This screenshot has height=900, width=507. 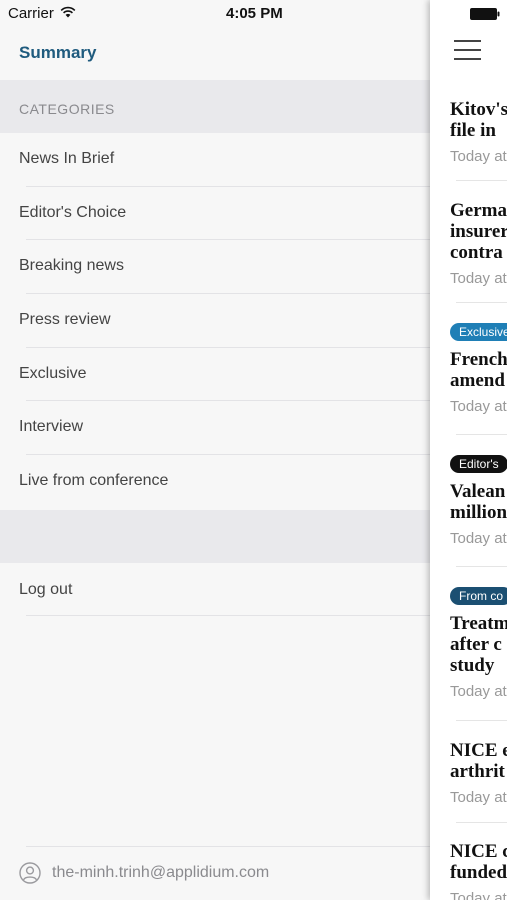 What do you see at coordinates (473, 130) in the screenshot?
I see `headline-line: file in` at bounding box center [473, 130].